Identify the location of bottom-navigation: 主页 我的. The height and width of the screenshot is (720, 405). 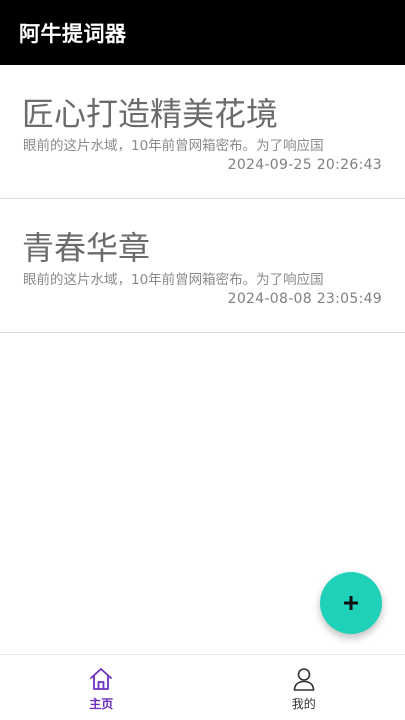
(202, 687).